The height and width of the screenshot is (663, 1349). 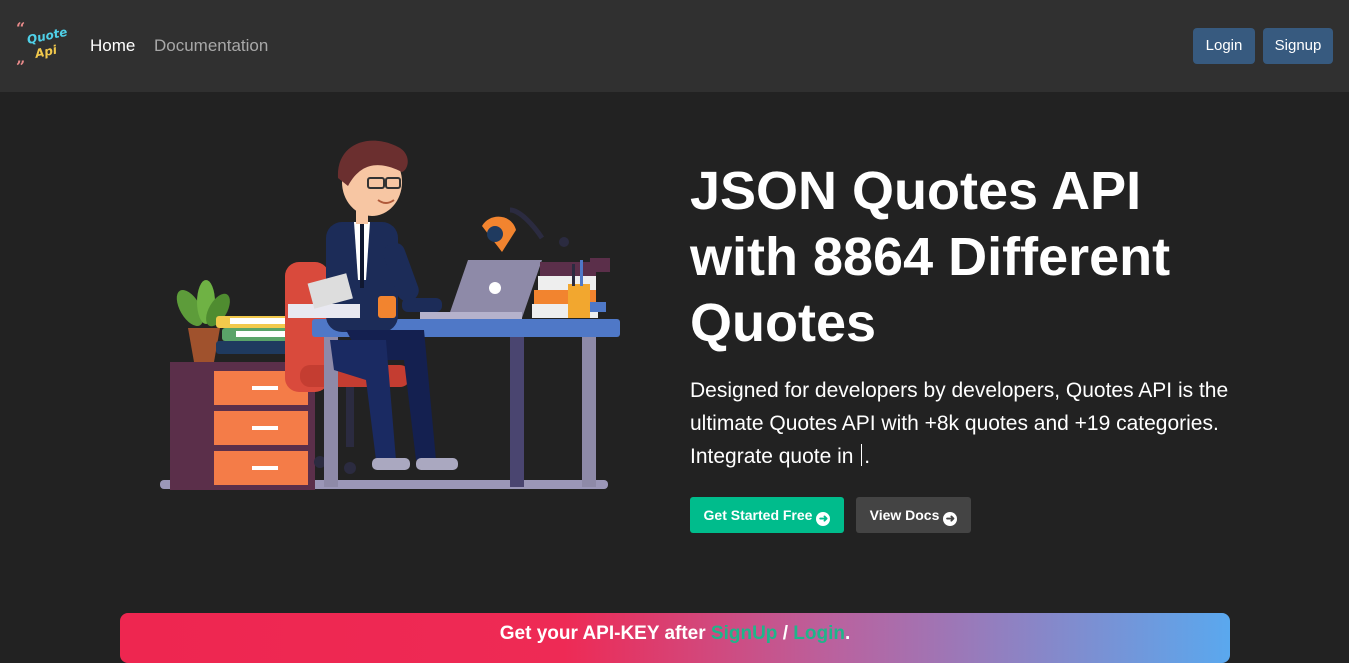 What do you see at coordinates (1224, 46) in the screenshot?
I see `login-button: Login` at bounding box center [1224, 46].